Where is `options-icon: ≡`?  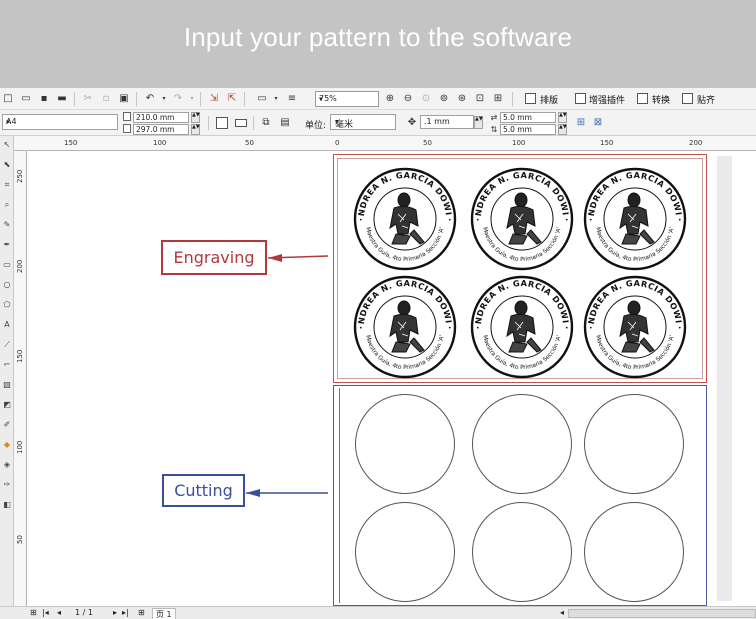
options-icon: ≡ is located at coordinates (292, 99).